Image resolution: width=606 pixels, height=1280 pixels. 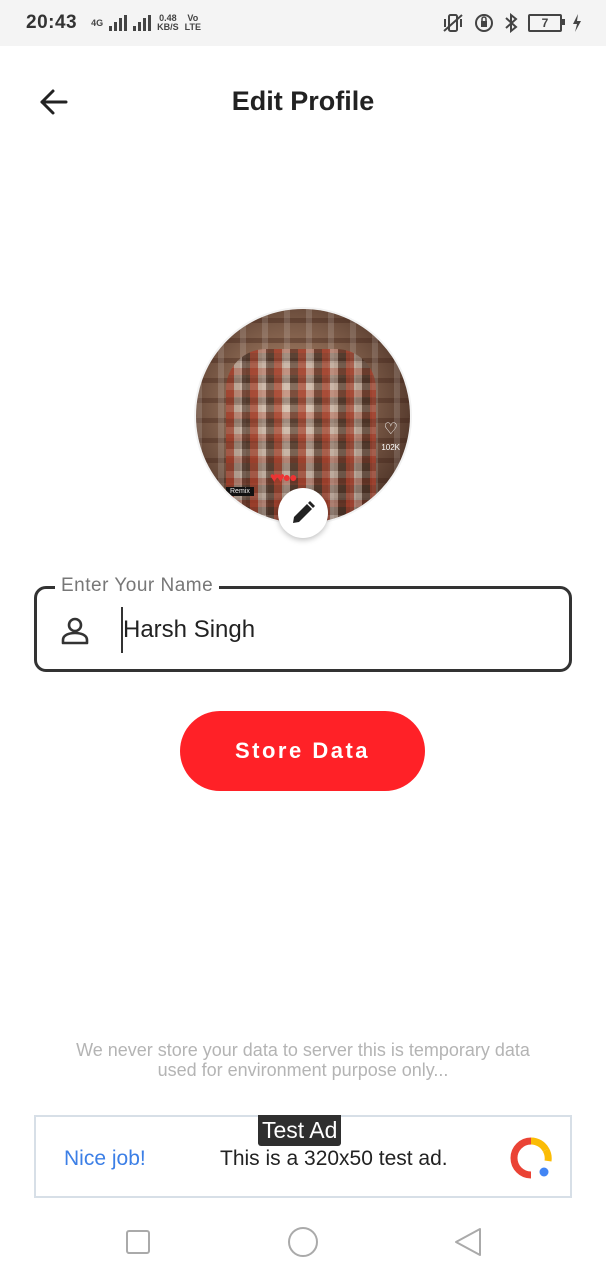 I want to click on name-field: Enter Your Name, so click(x=303, y=623).